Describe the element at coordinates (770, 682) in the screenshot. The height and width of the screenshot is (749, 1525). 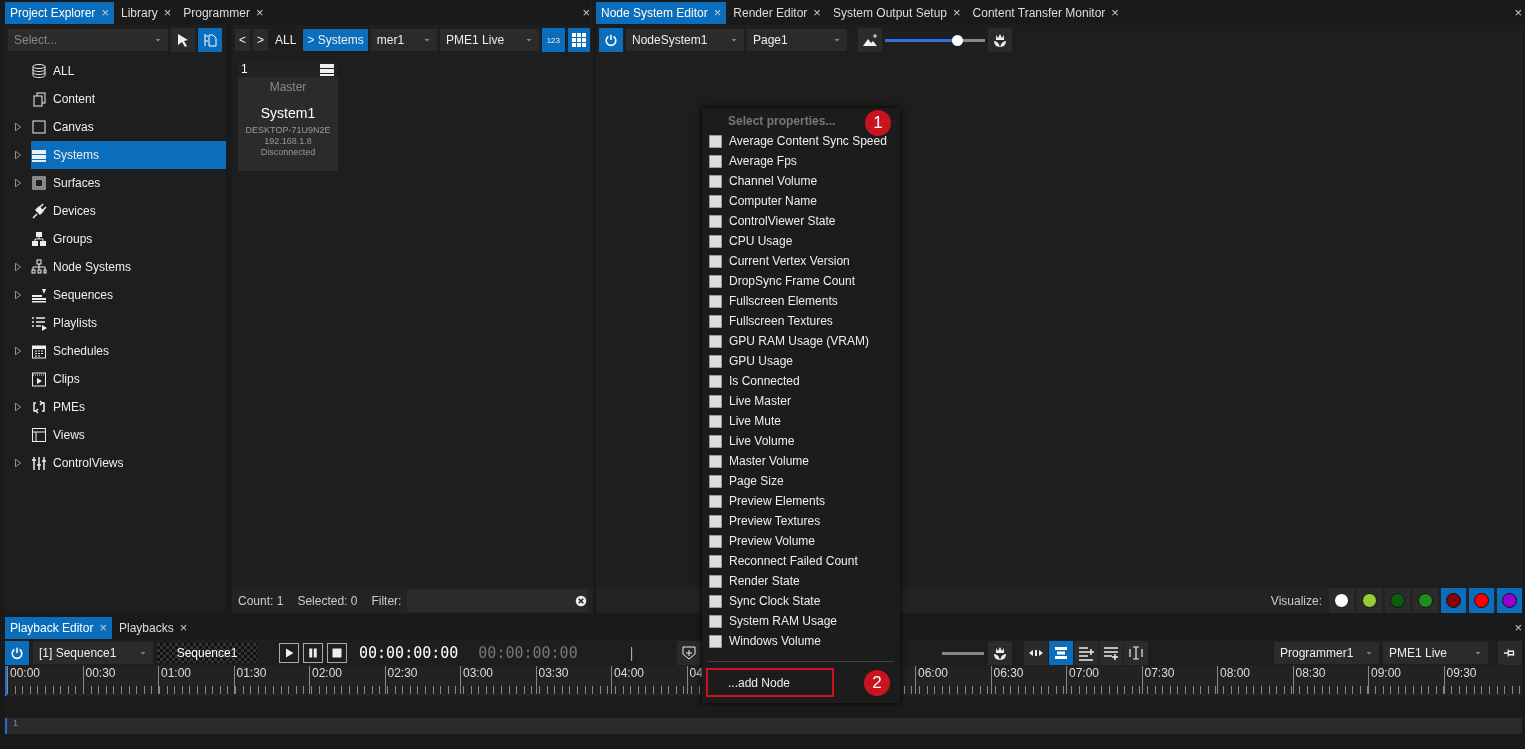
I see `add-node-item: ...add Node` at that location.